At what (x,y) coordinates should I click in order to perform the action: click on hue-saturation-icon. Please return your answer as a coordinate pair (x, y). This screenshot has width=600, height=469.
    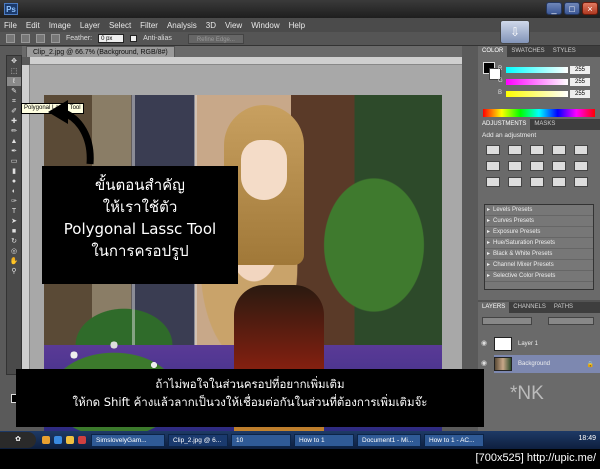
    Looking at the image, I should click on (493, 166).